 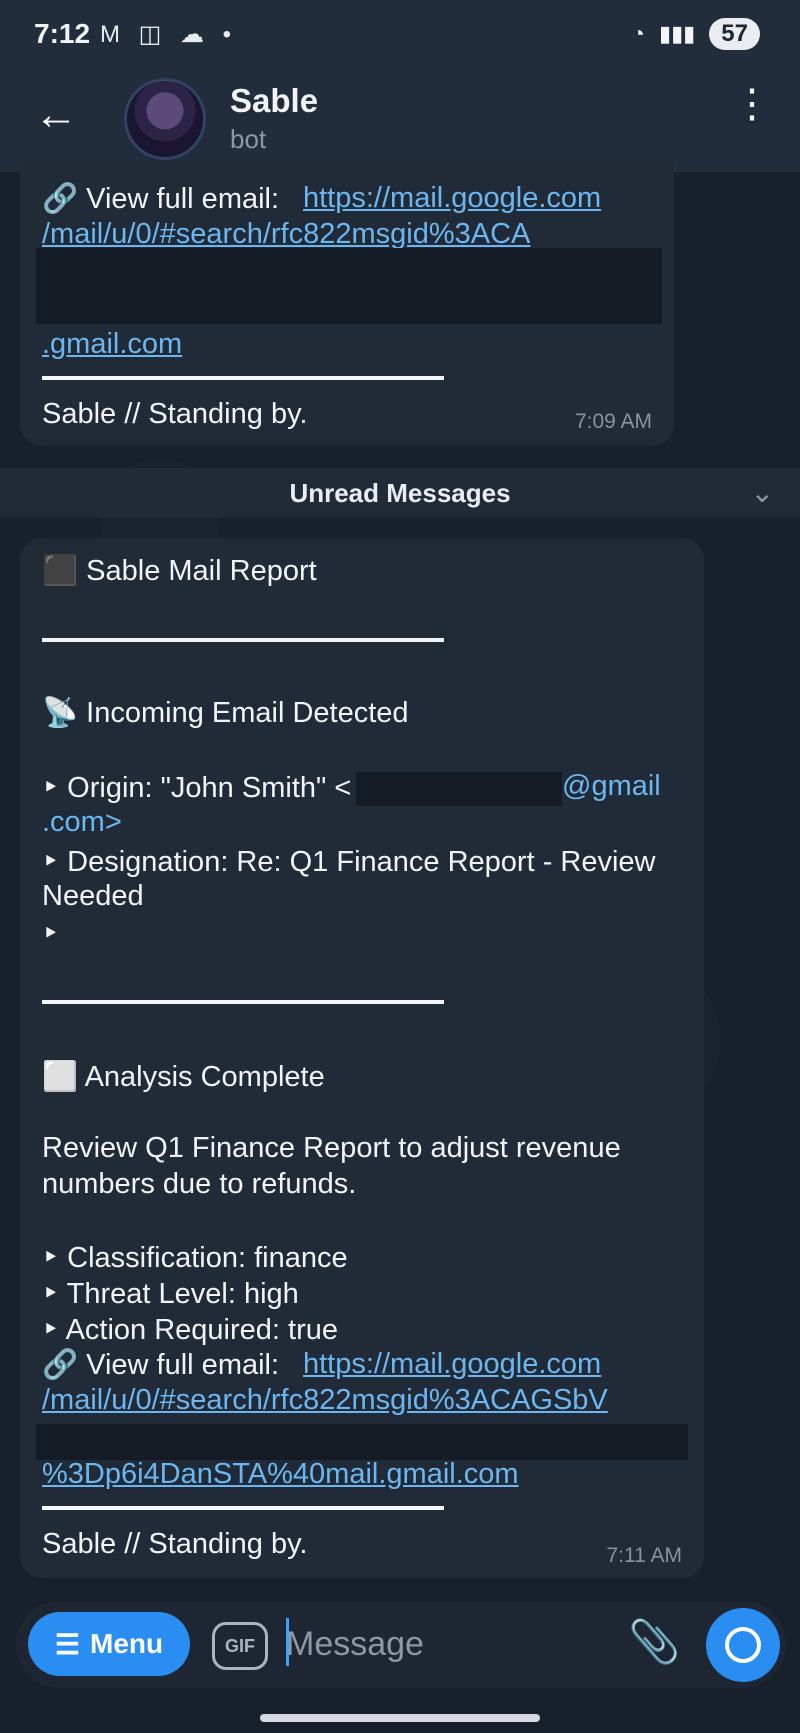 I want to click on home-indicator, so click(x=400, y=1718).